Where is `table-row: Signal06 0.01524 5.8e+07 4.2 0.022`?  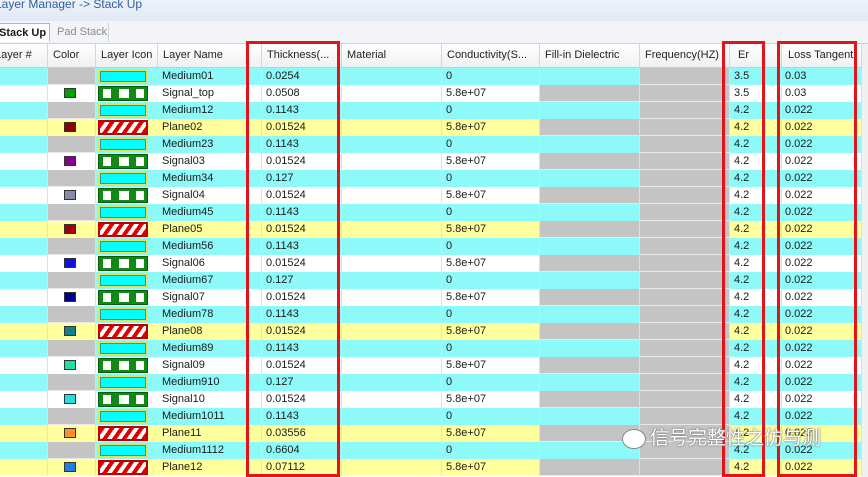 table-row: Signal06 0.01524 5.8e+07 4.2 0.022 is located at coordinates (434, 263).